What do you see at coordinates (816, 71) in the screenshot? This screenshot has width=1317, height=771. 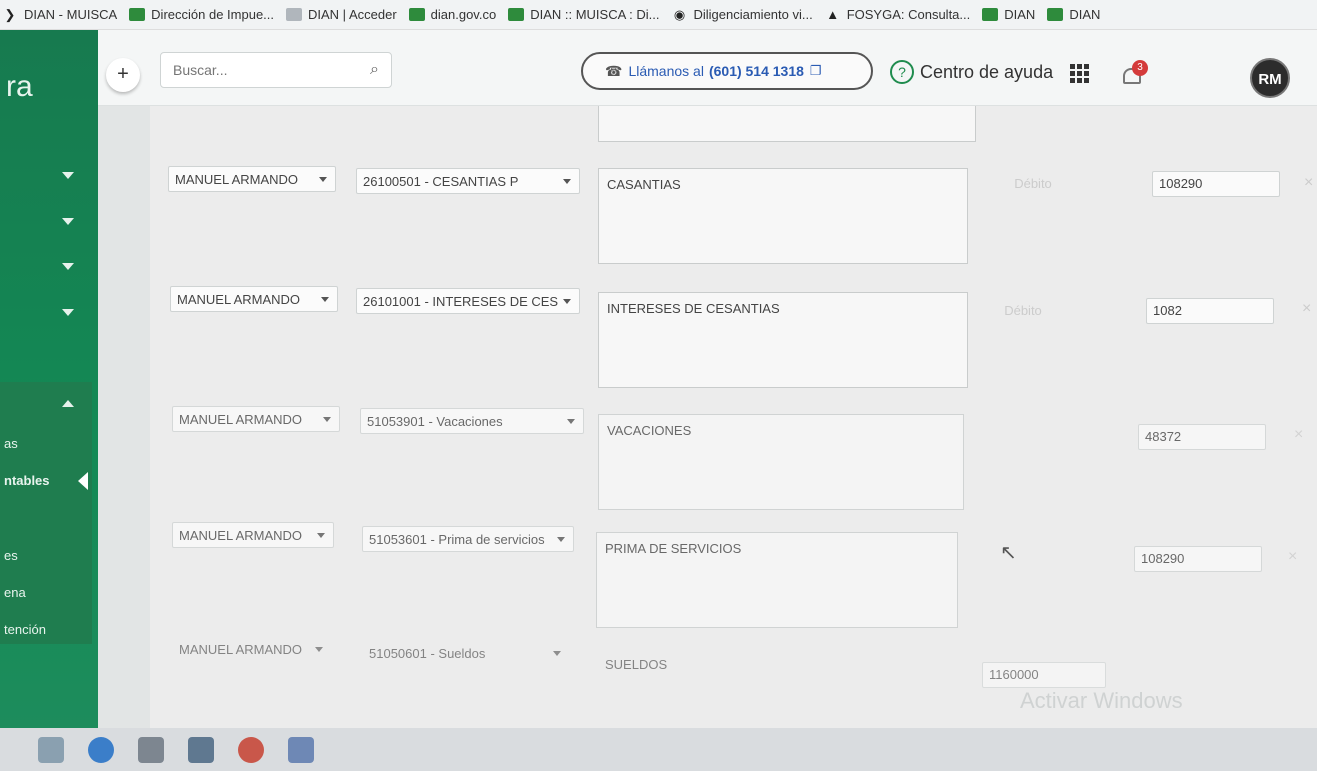 I see `copy-icon: ❐` at bounding box center [816, 71].